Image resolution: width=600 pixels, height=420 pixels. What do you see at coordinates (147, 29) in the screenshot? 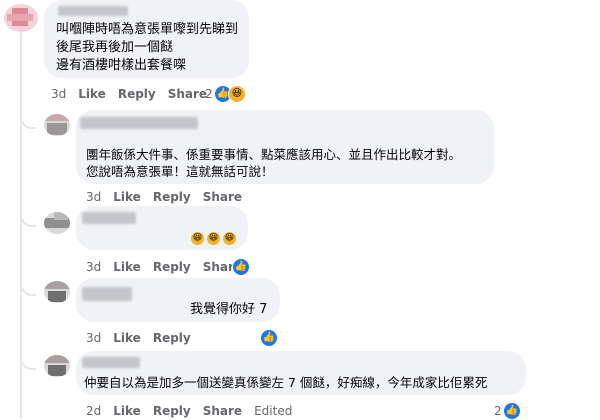
I see `comment-text-line: 叫嗰陣時唔為意張單嚟到先睇到` at bounding box center [147, 29].